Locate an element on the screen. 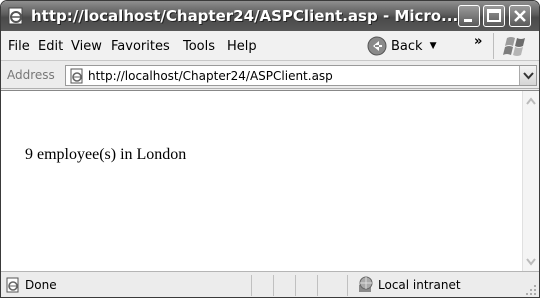  scroll-down-icon is located at coordinates (531, 261).